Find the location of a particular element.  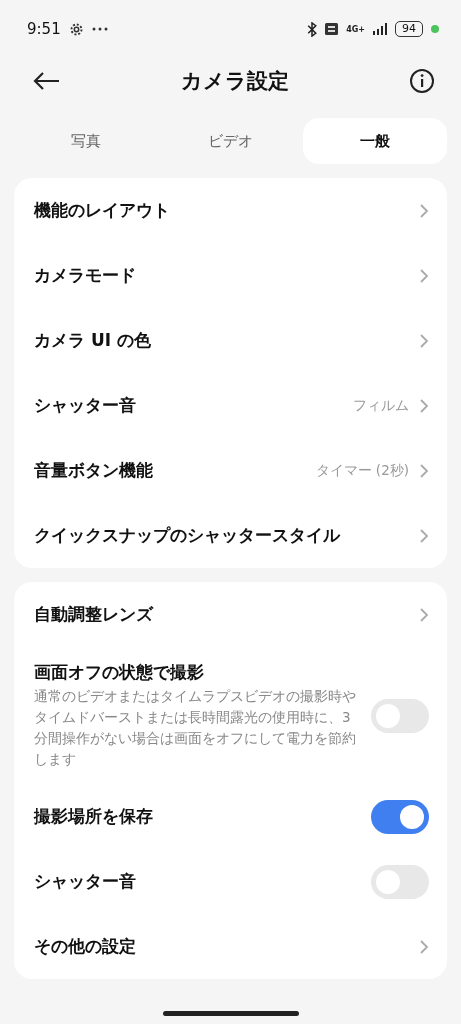

settings-row: シャッター音 フィルム is located at coordinates (230, 405).